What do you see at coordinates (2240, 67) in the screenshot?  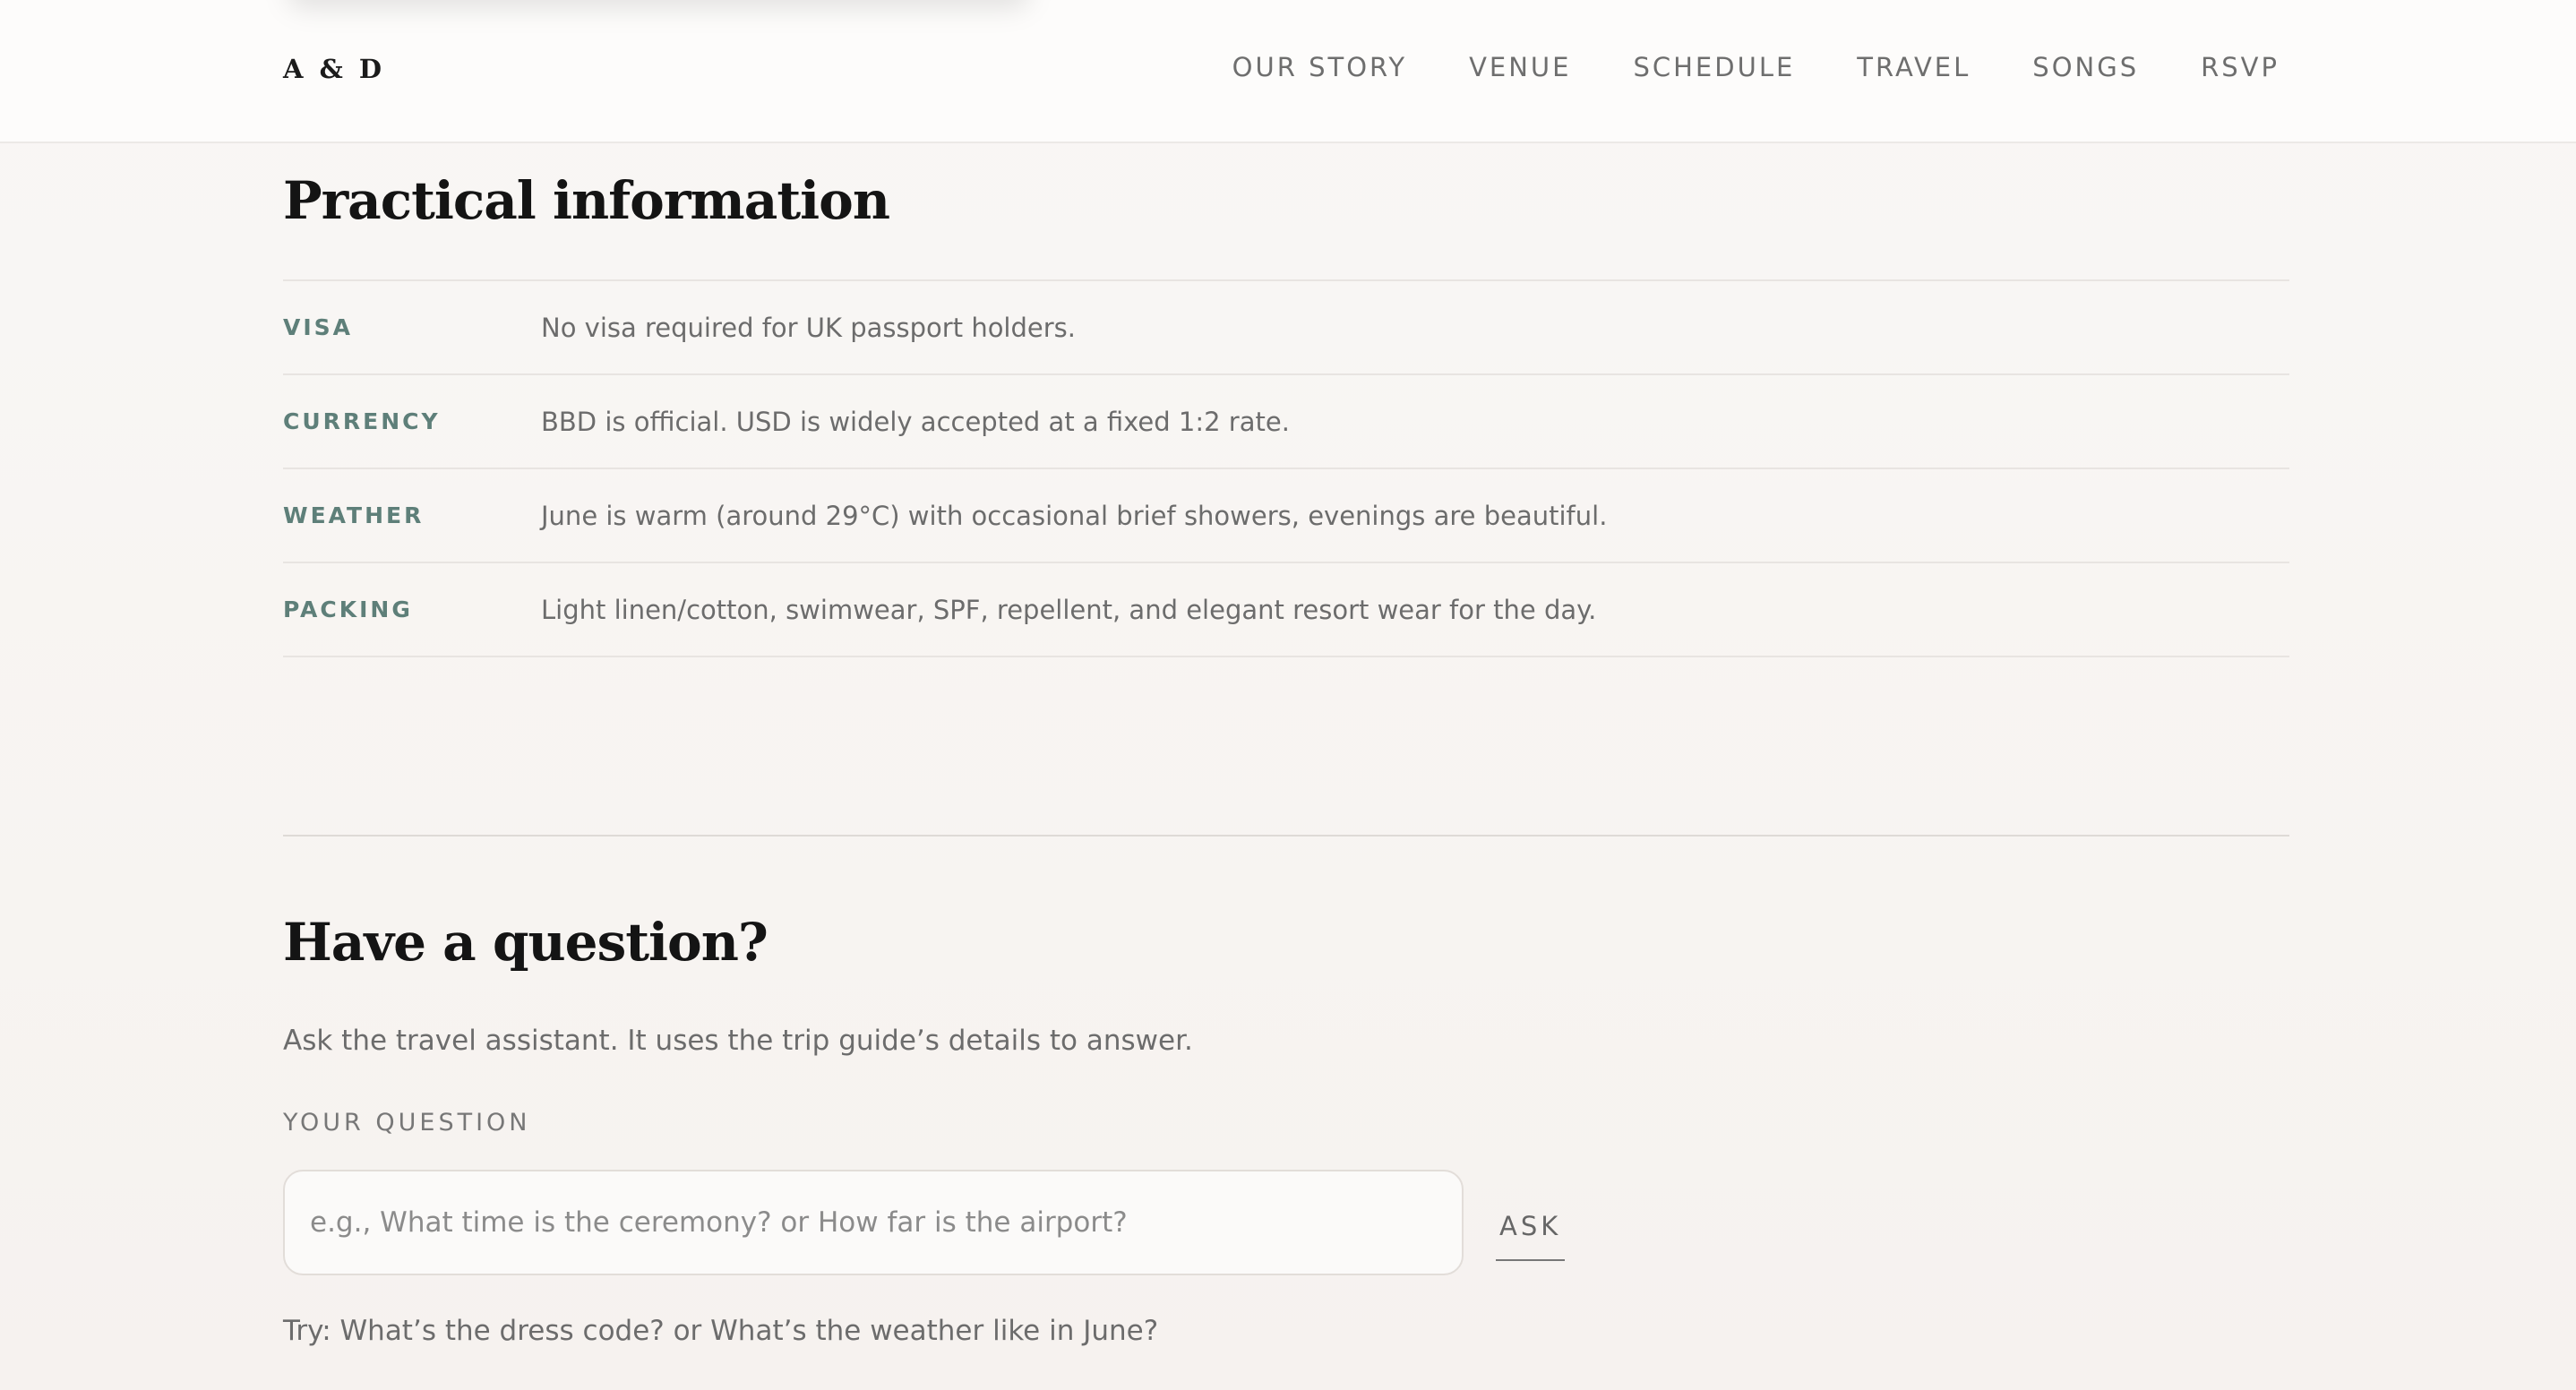 I see `nav-rsvp: RSVP` at bounding box center [2240, 67].